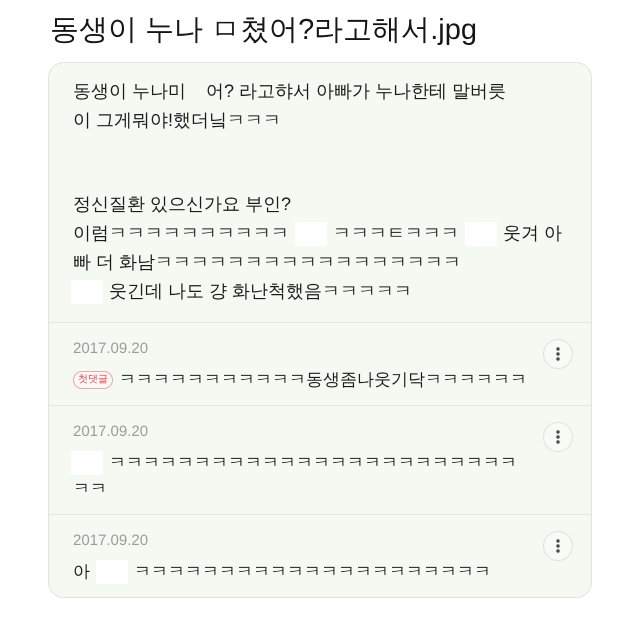 The height and width of the screenshot is (621, 640). I want to click on post-text: 정신질환 있으신가요 부인?, so click(182, 204).